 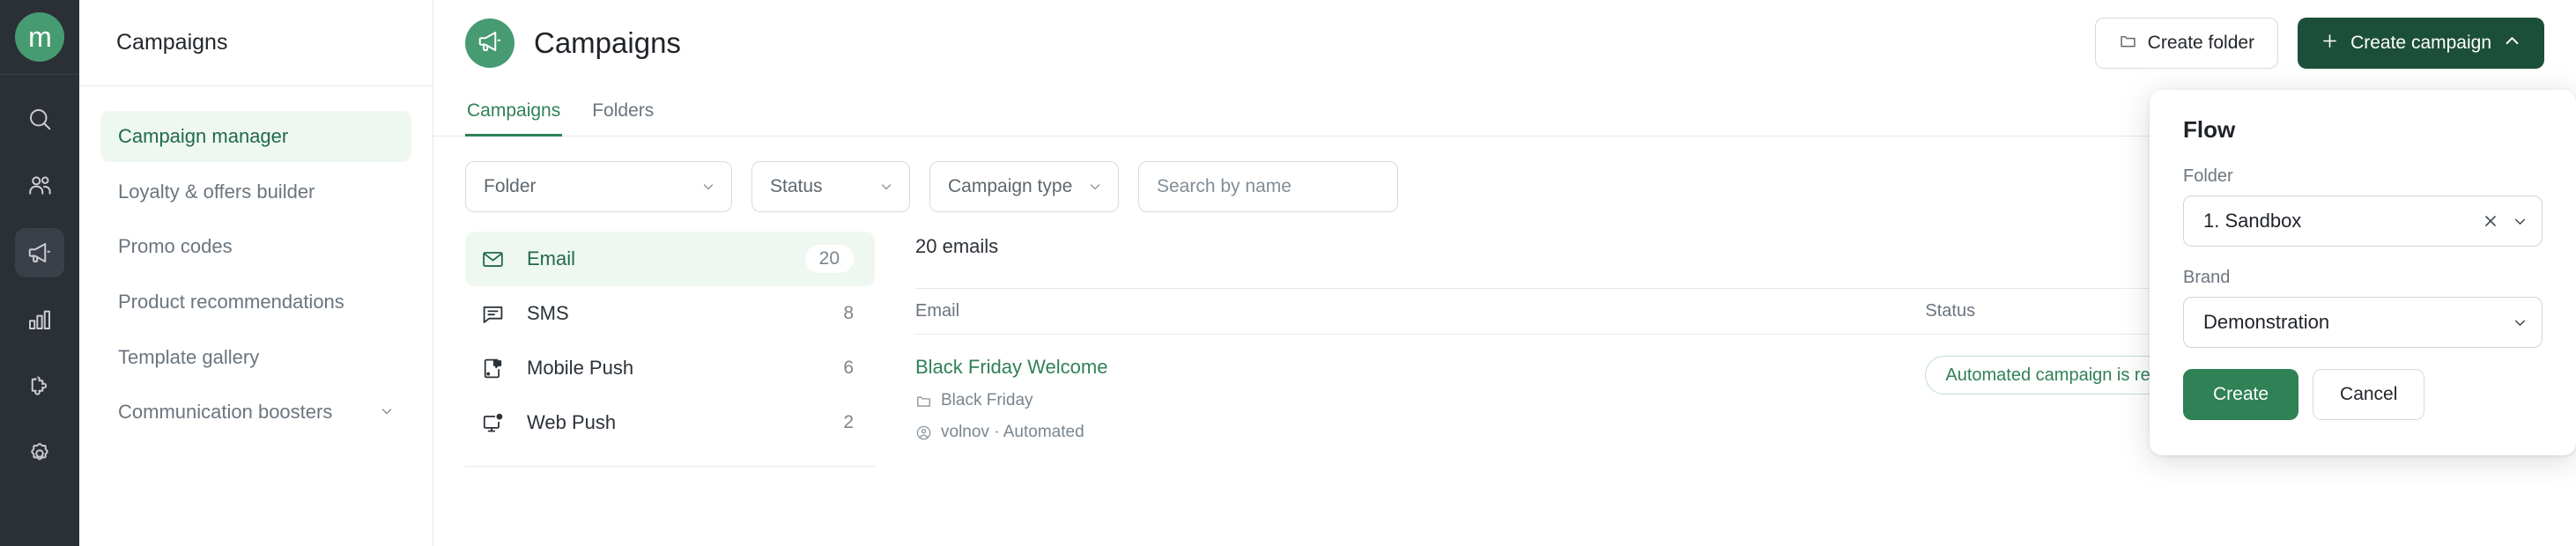 I want to click on sidebar-item-campaign-manager: Campaign manager, so click(x=256, y=136).